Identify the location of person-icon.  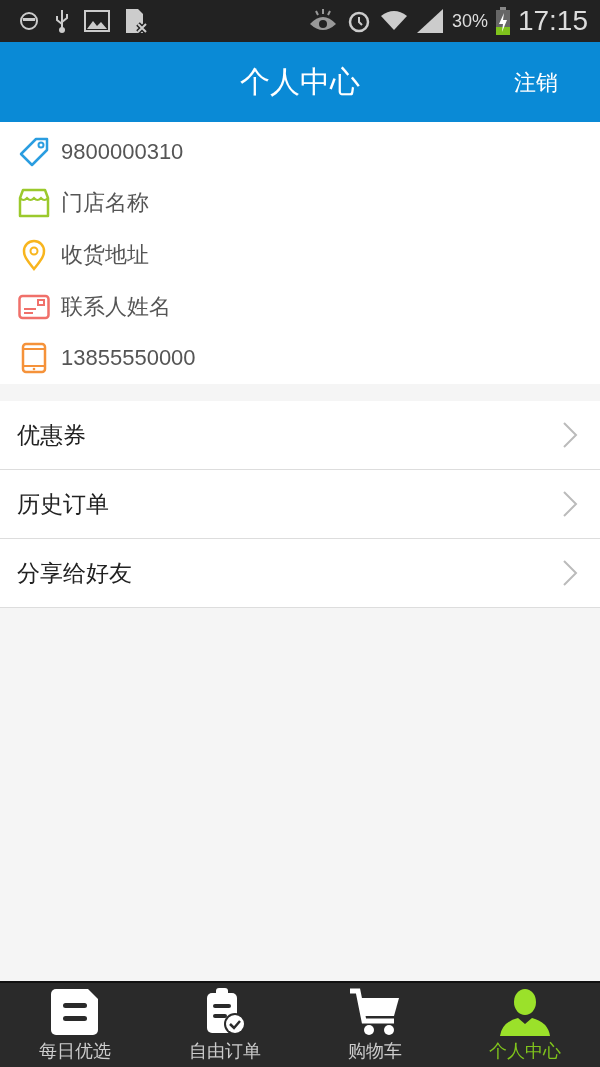
(525, 1012).